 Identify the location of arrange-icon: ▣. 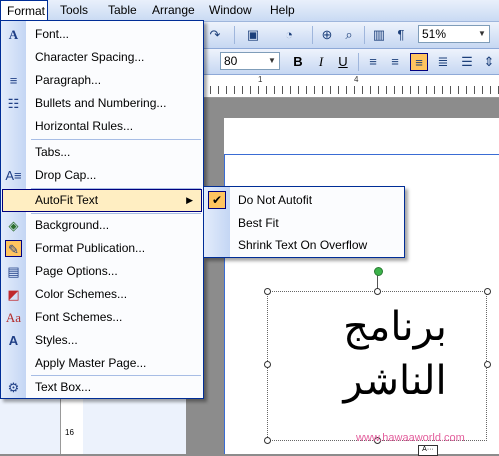
(253, 35).